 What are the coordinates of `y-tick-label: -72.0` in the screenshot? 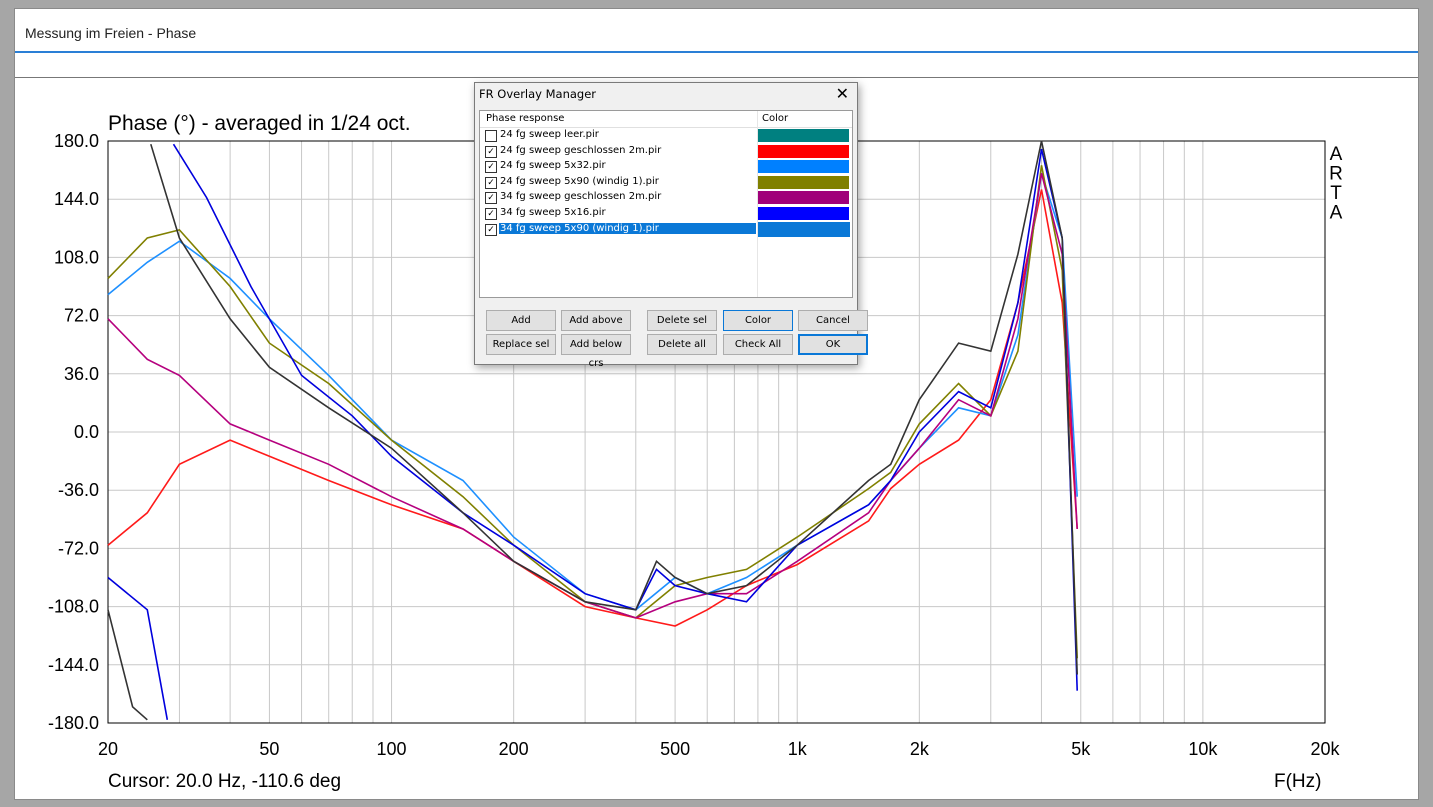 It's located at (78, 548).